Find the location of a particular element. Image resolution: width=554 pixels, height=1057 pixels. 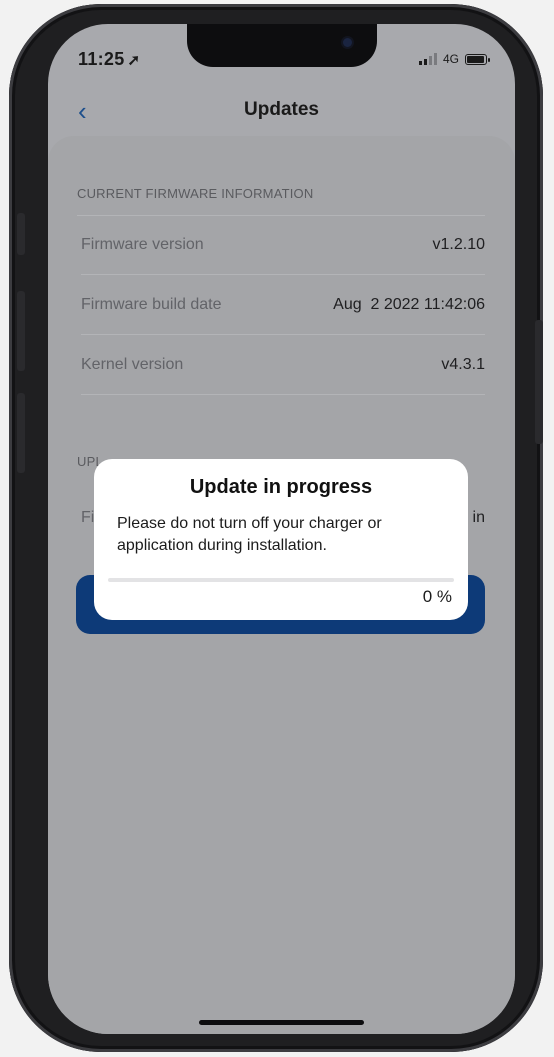

row-firmware-version: Firmware version v1.2.10 is located at coordinates (283, 245).